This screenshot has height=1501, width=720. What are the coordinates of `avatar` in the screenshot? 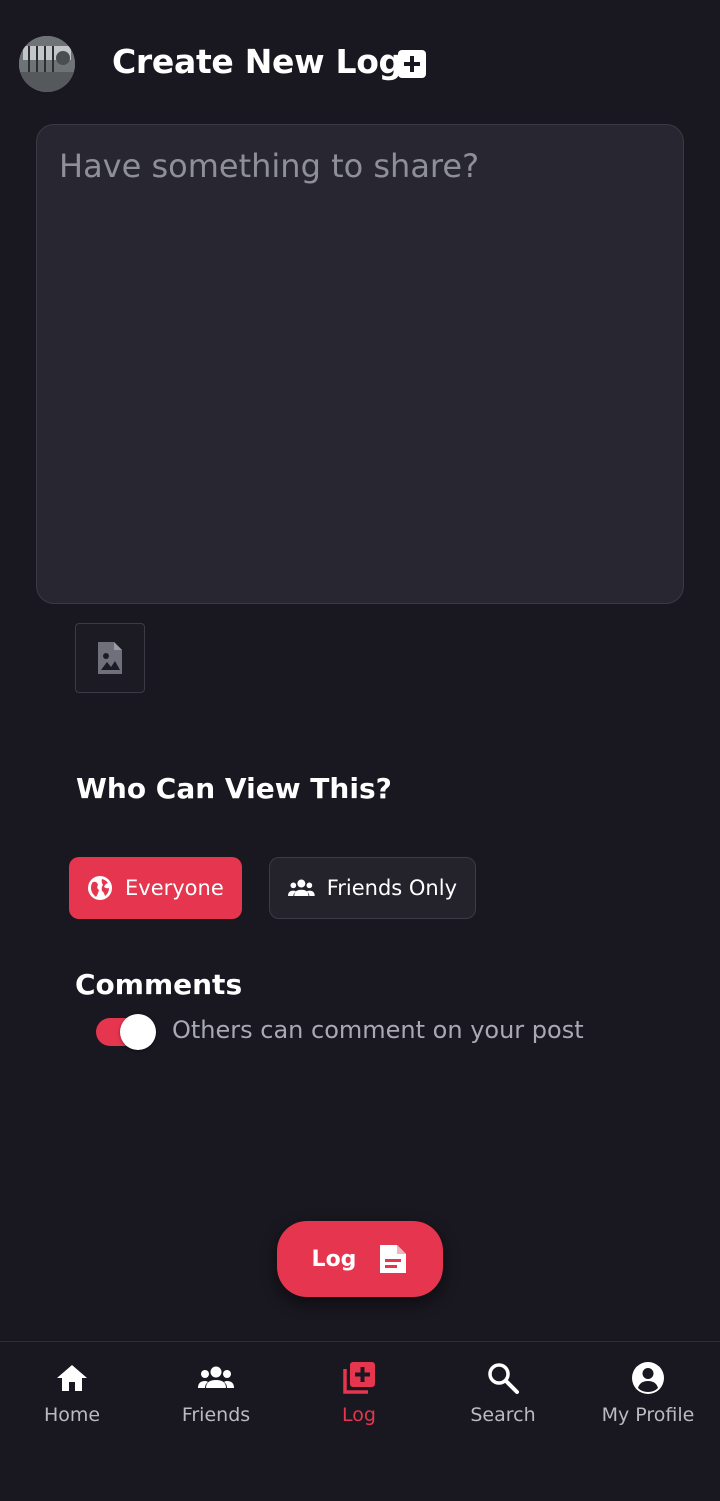 It's located at (47, 64).